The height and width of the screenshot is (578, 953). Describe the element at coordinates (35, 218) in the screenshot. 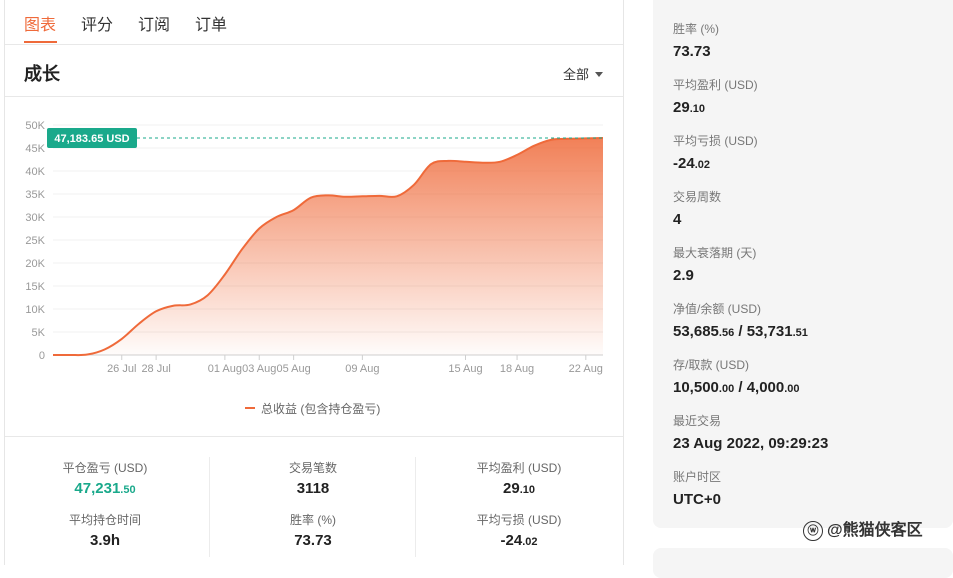

I see `y-tick-label: 30K` at that location.